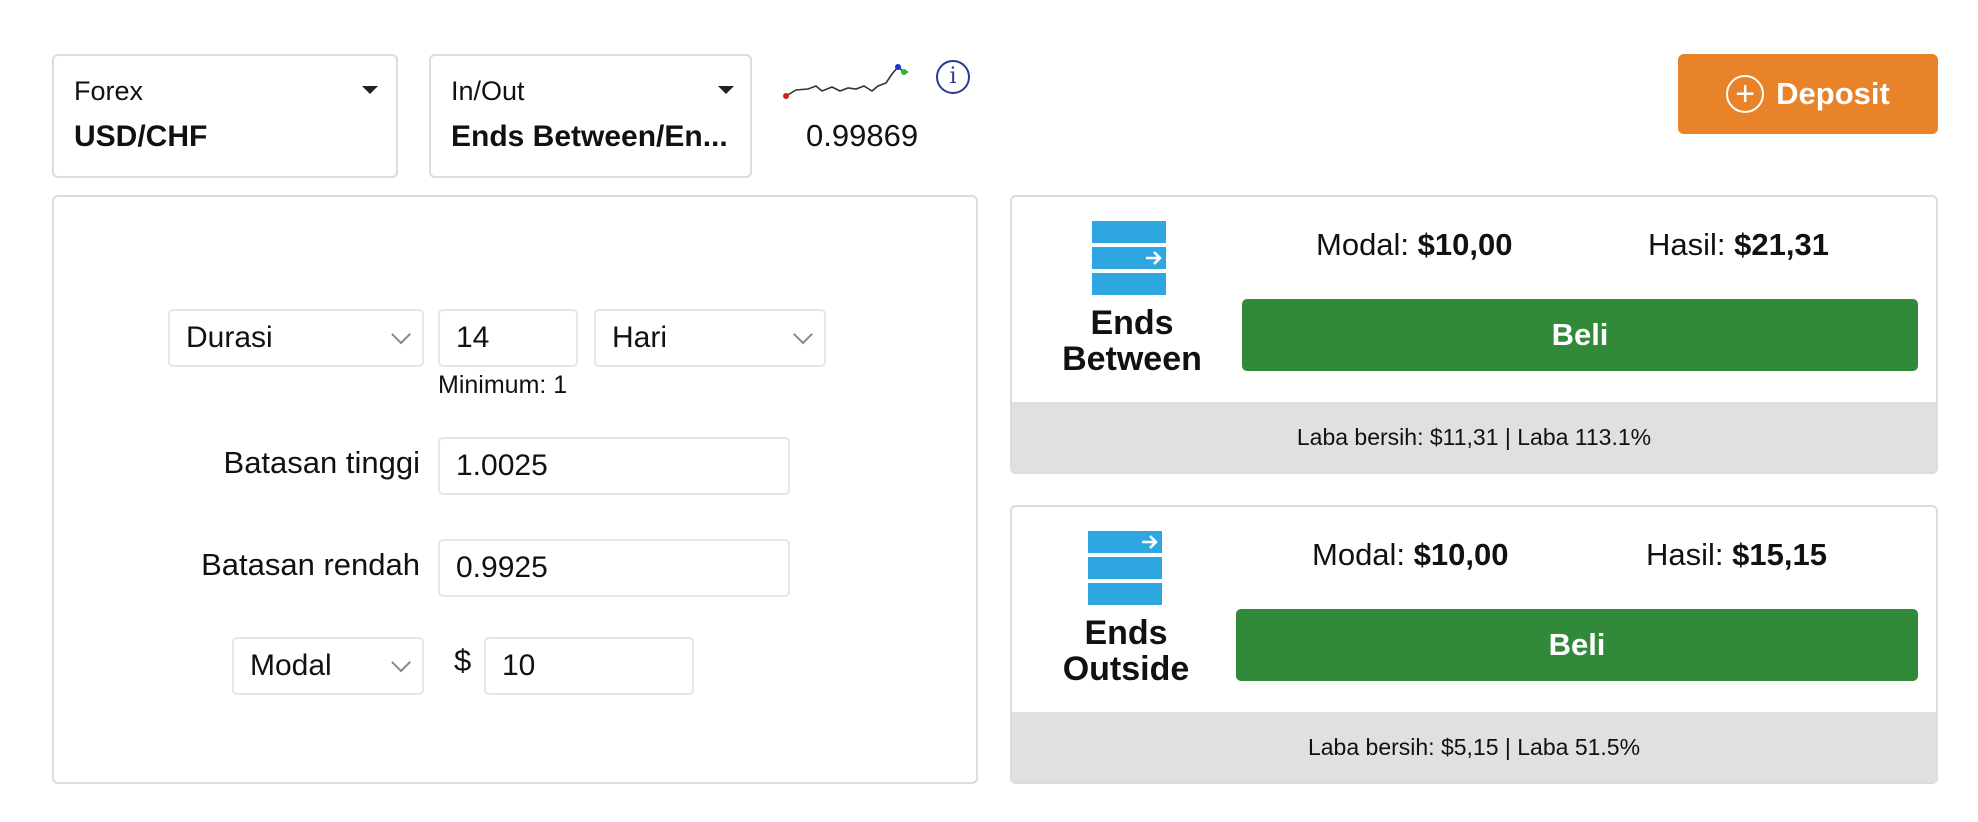 This screenshot has width=1978, height=822. Describe the element at coordinates (109, 91) in the screenshot. I see `asset-category: Forex` at that location.